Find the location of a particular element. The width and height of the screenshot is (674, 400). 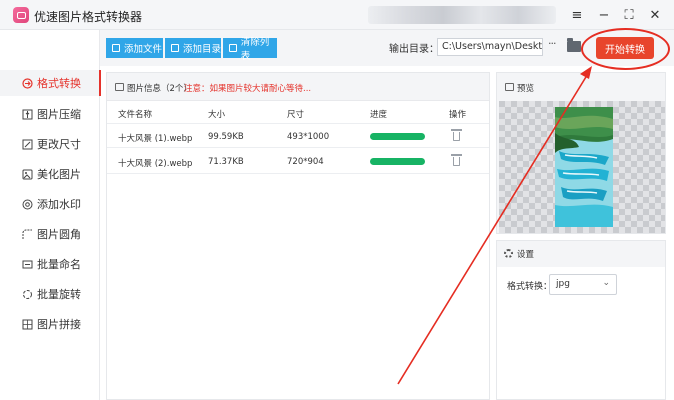

sidebar-item-label: 批量旋转 is located at coordinates (59, 294).